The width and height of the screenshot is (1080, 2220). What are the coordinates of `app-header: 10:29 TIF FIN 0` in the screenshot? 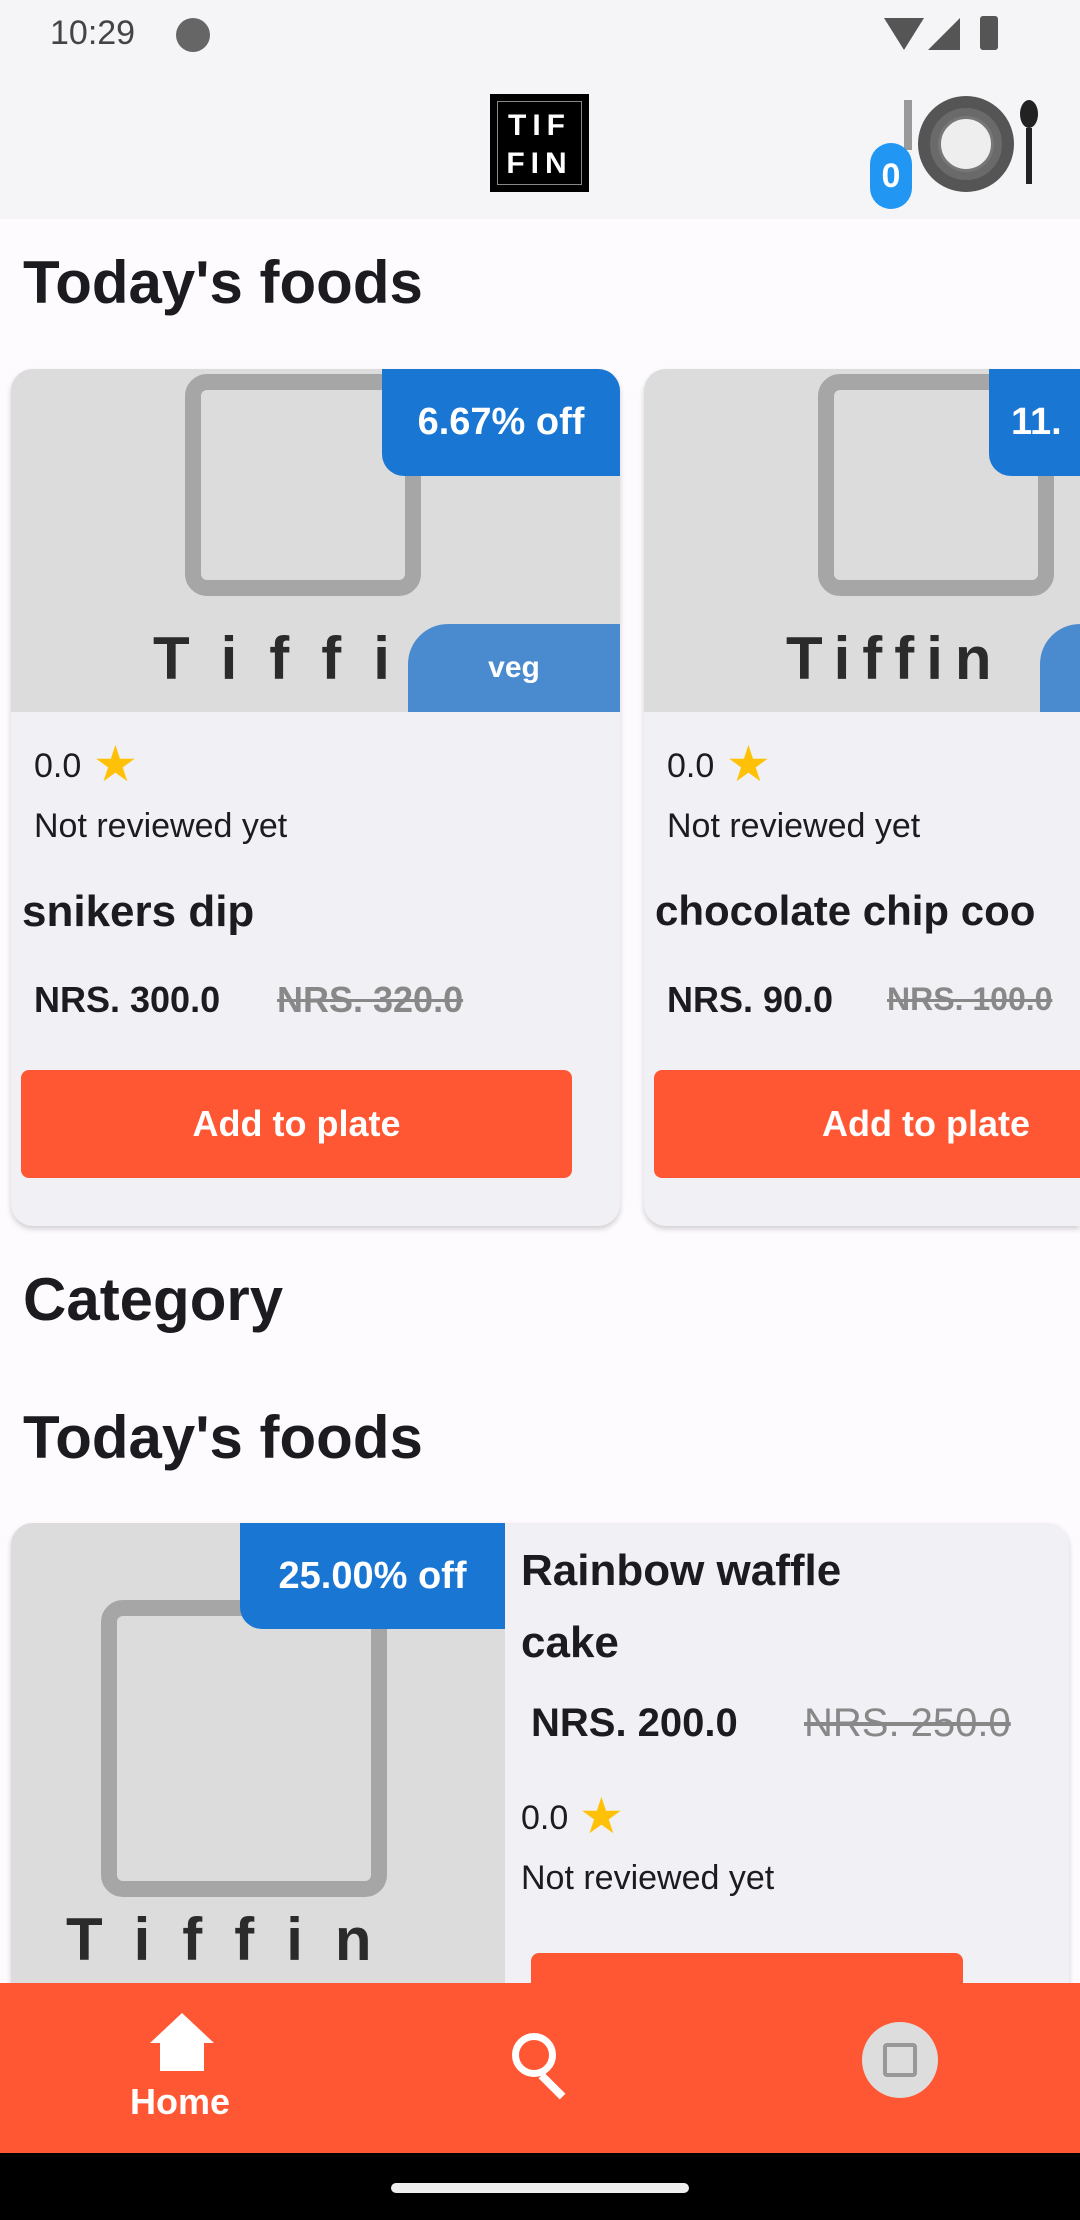 It's located at (540, 109).